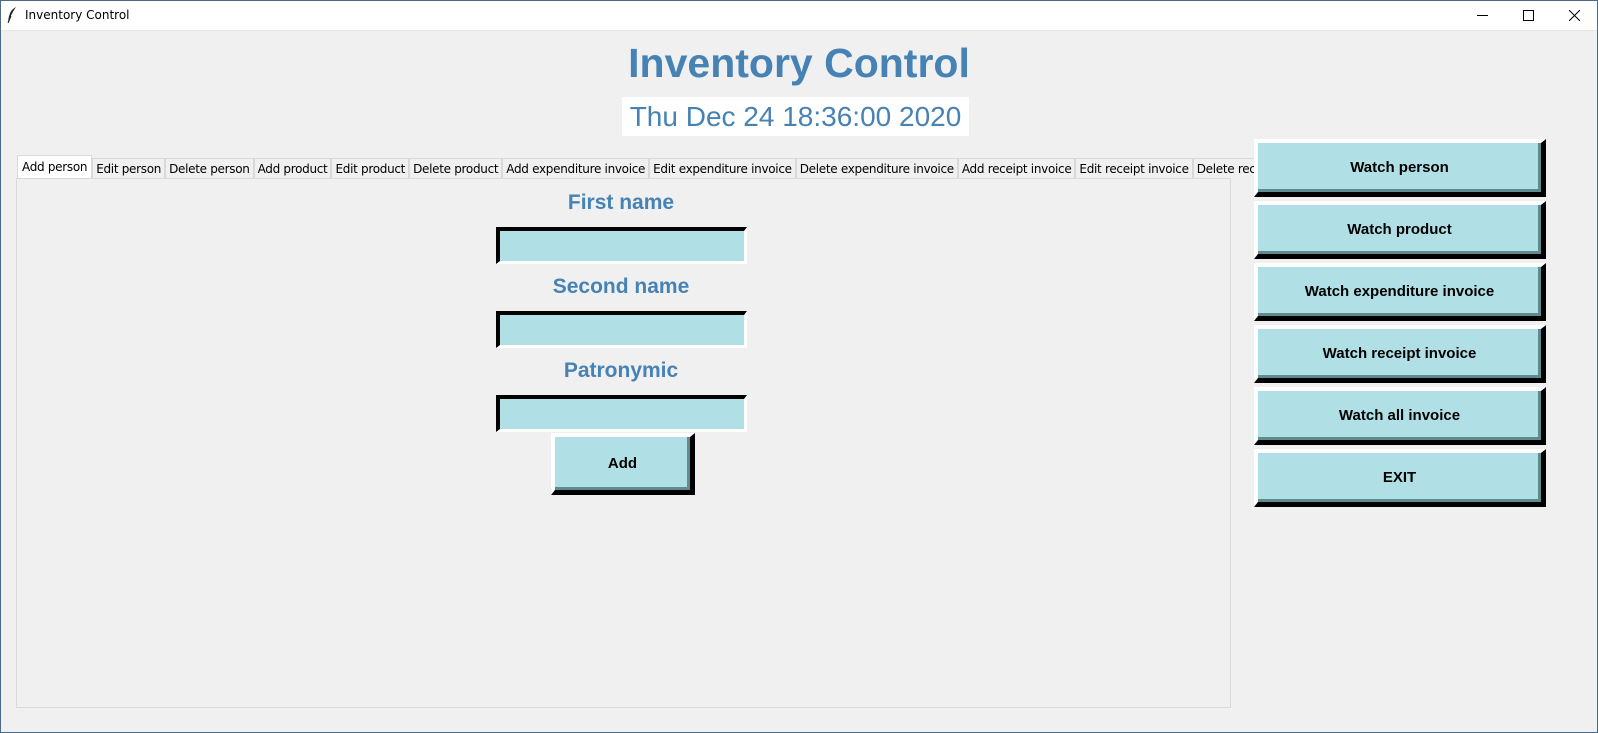 The height and width of the screenshot is (733, 1598). I want to click on watch-receipt-invoice-button: Watch receipt invoice, so click(1400, 354).